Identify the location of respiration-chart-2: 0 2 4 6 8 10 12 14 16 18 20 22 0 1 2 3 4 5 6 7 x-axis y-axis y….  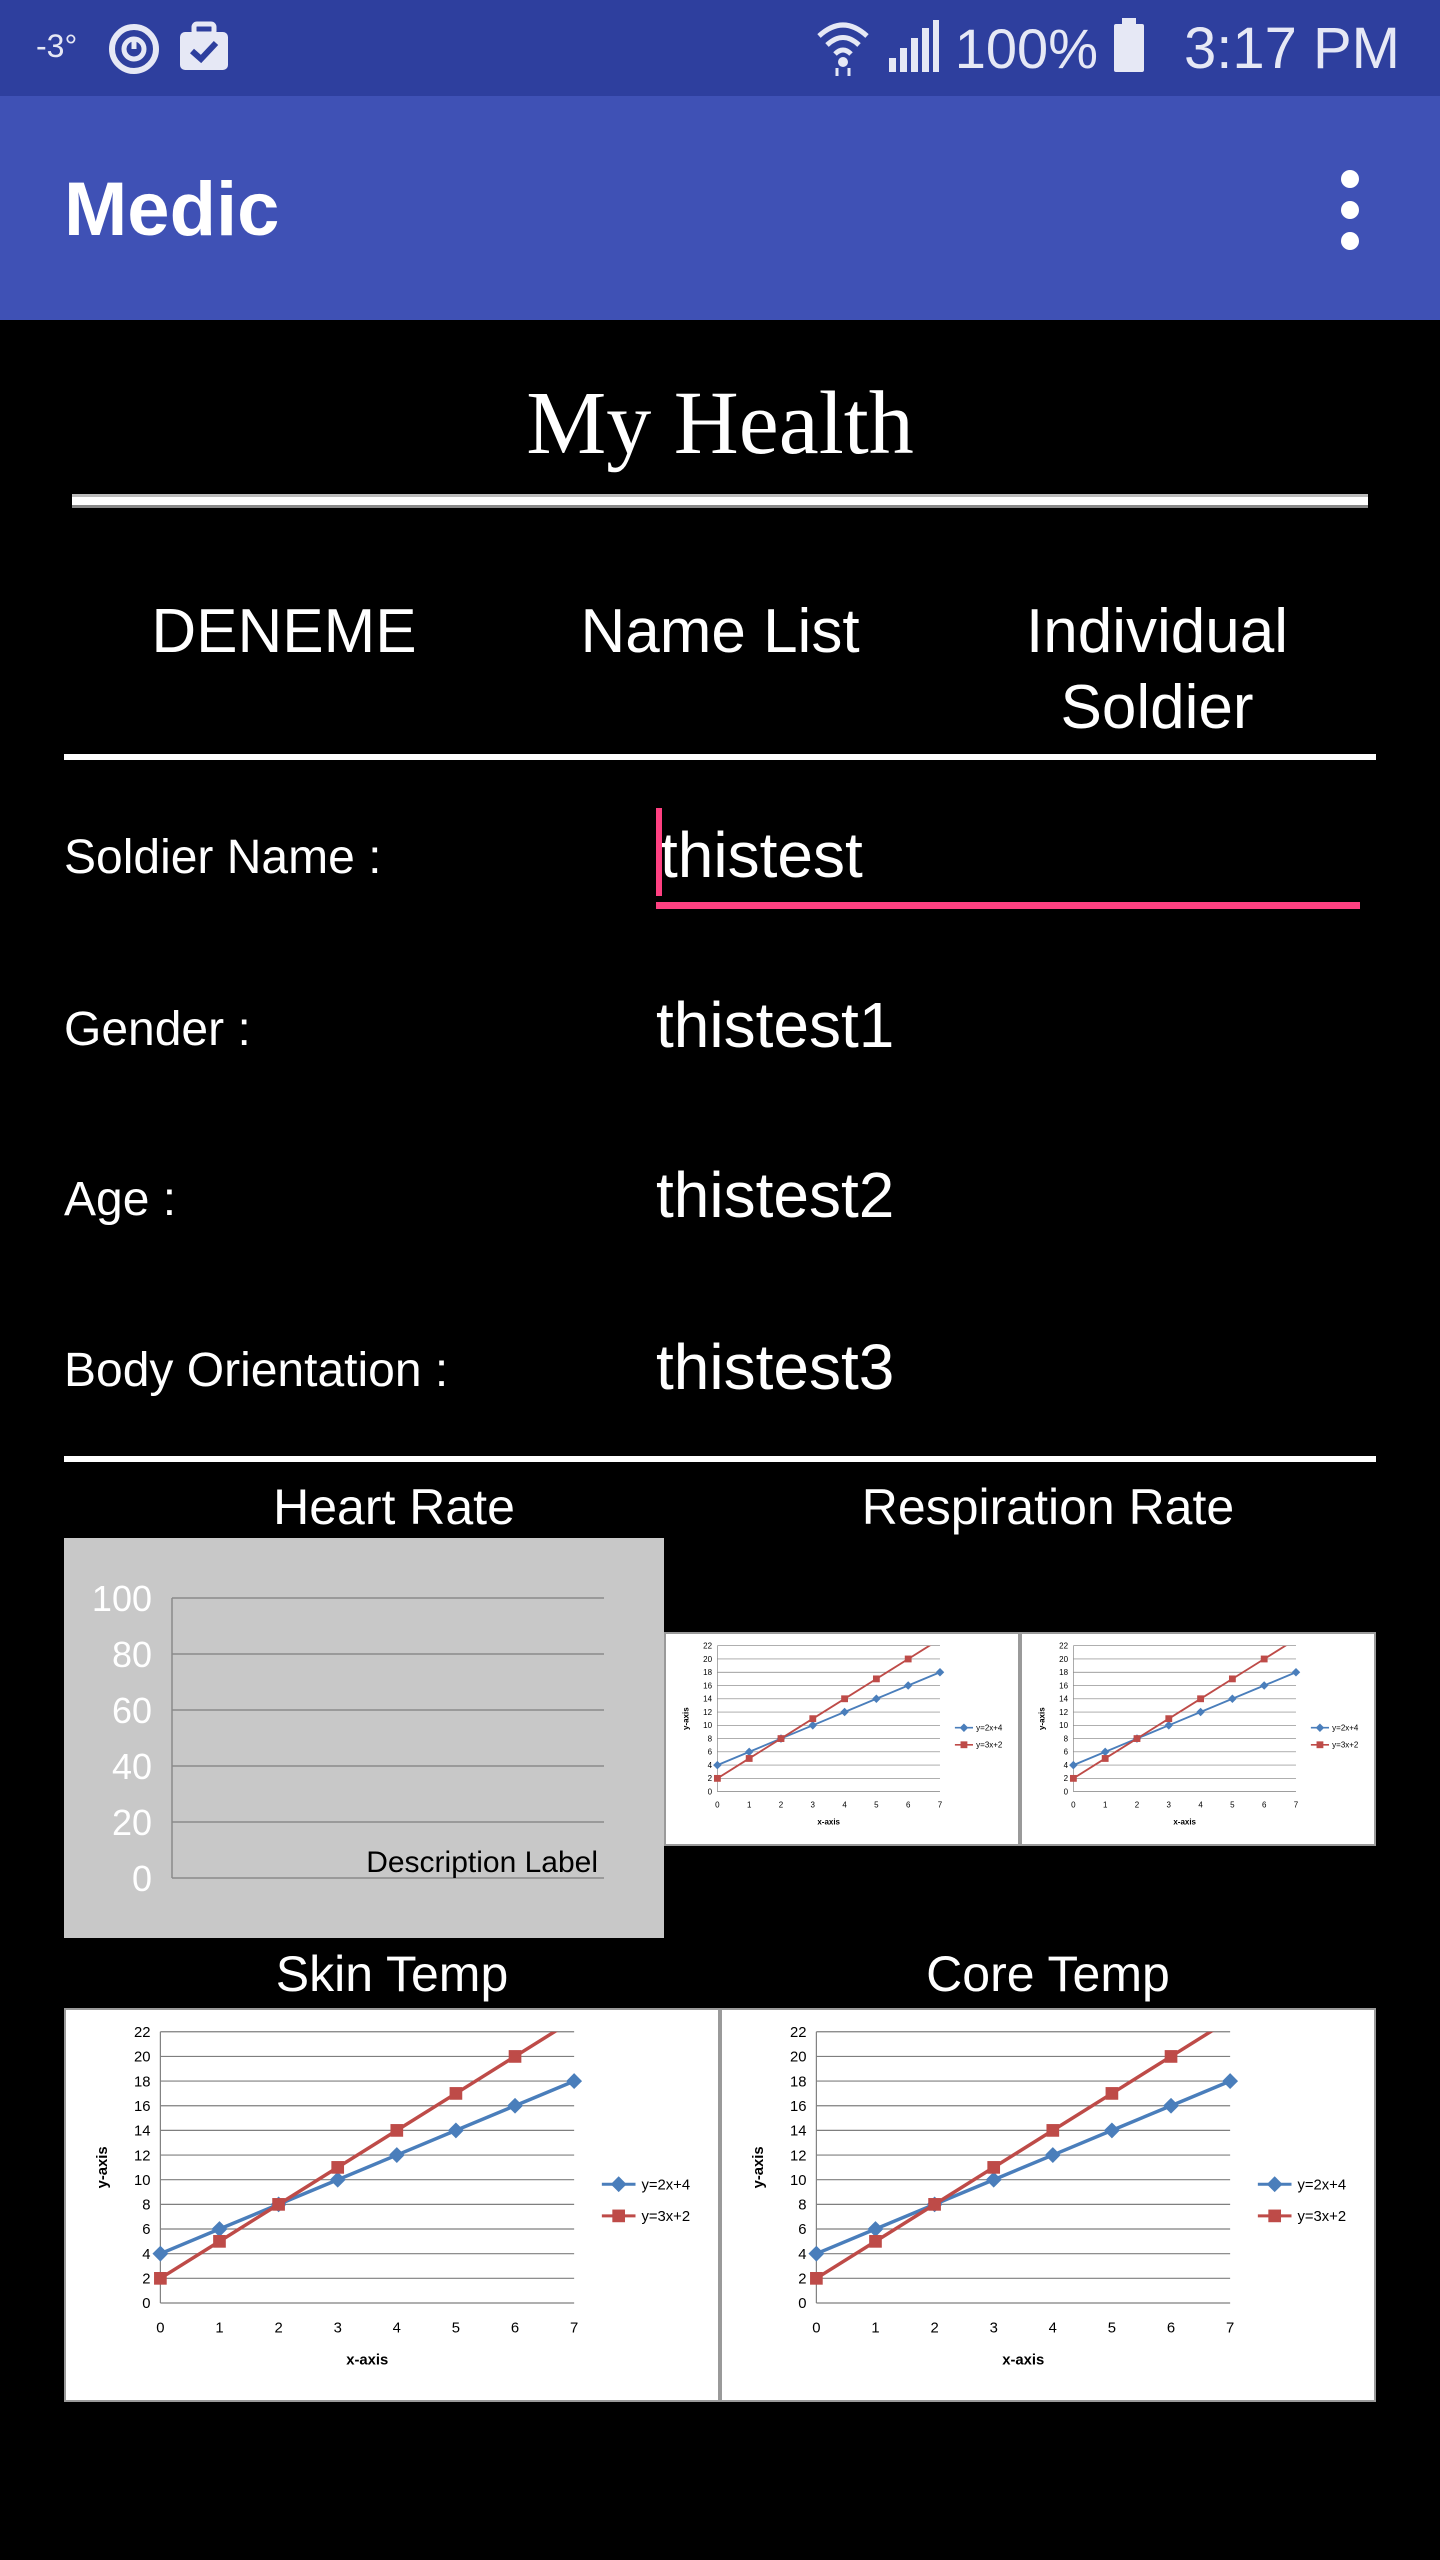
(1198, 1739).